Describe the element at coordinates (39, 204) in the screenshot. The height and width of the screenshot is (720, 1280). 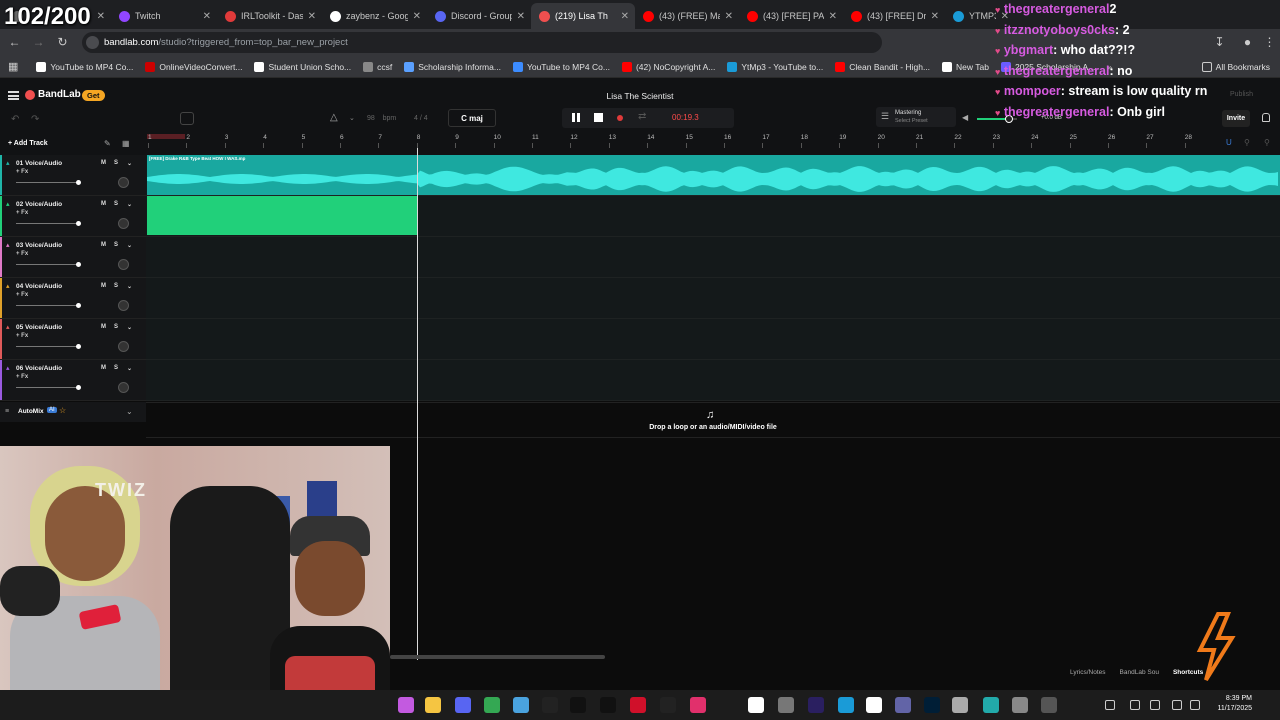
I see `track-name: 02 Voice/Audio` at that location.